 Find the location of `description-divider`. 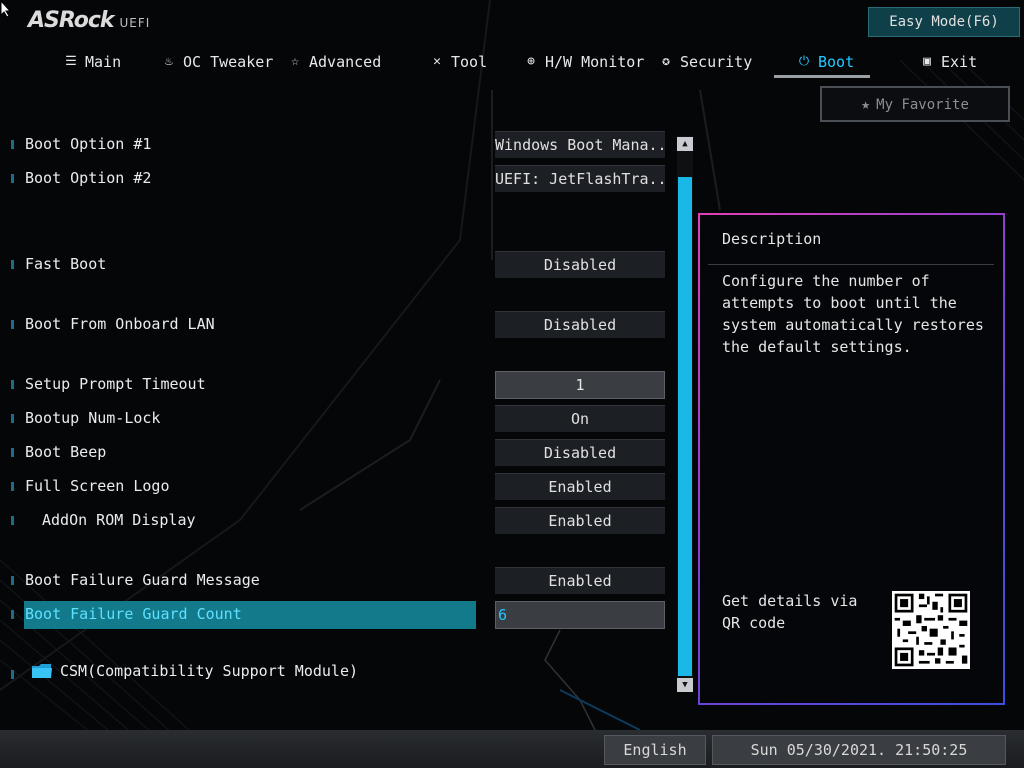

description-divider is located at coordinates (851, 264).